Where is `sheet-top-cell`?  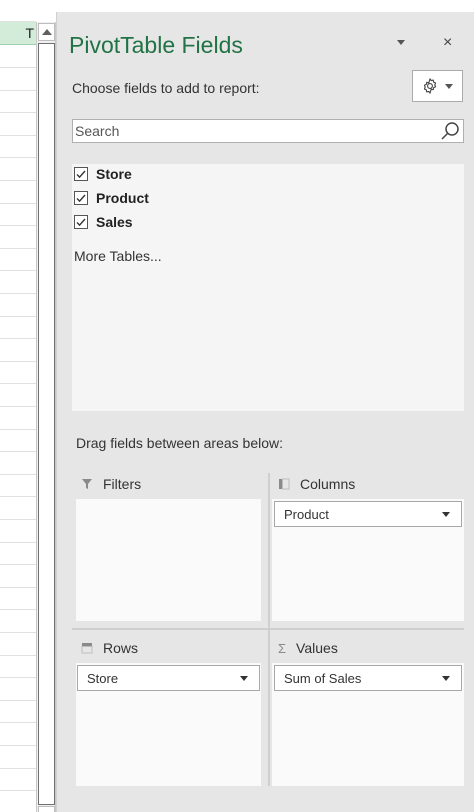 sheet-top-cell is located at coordinates (18, 11).